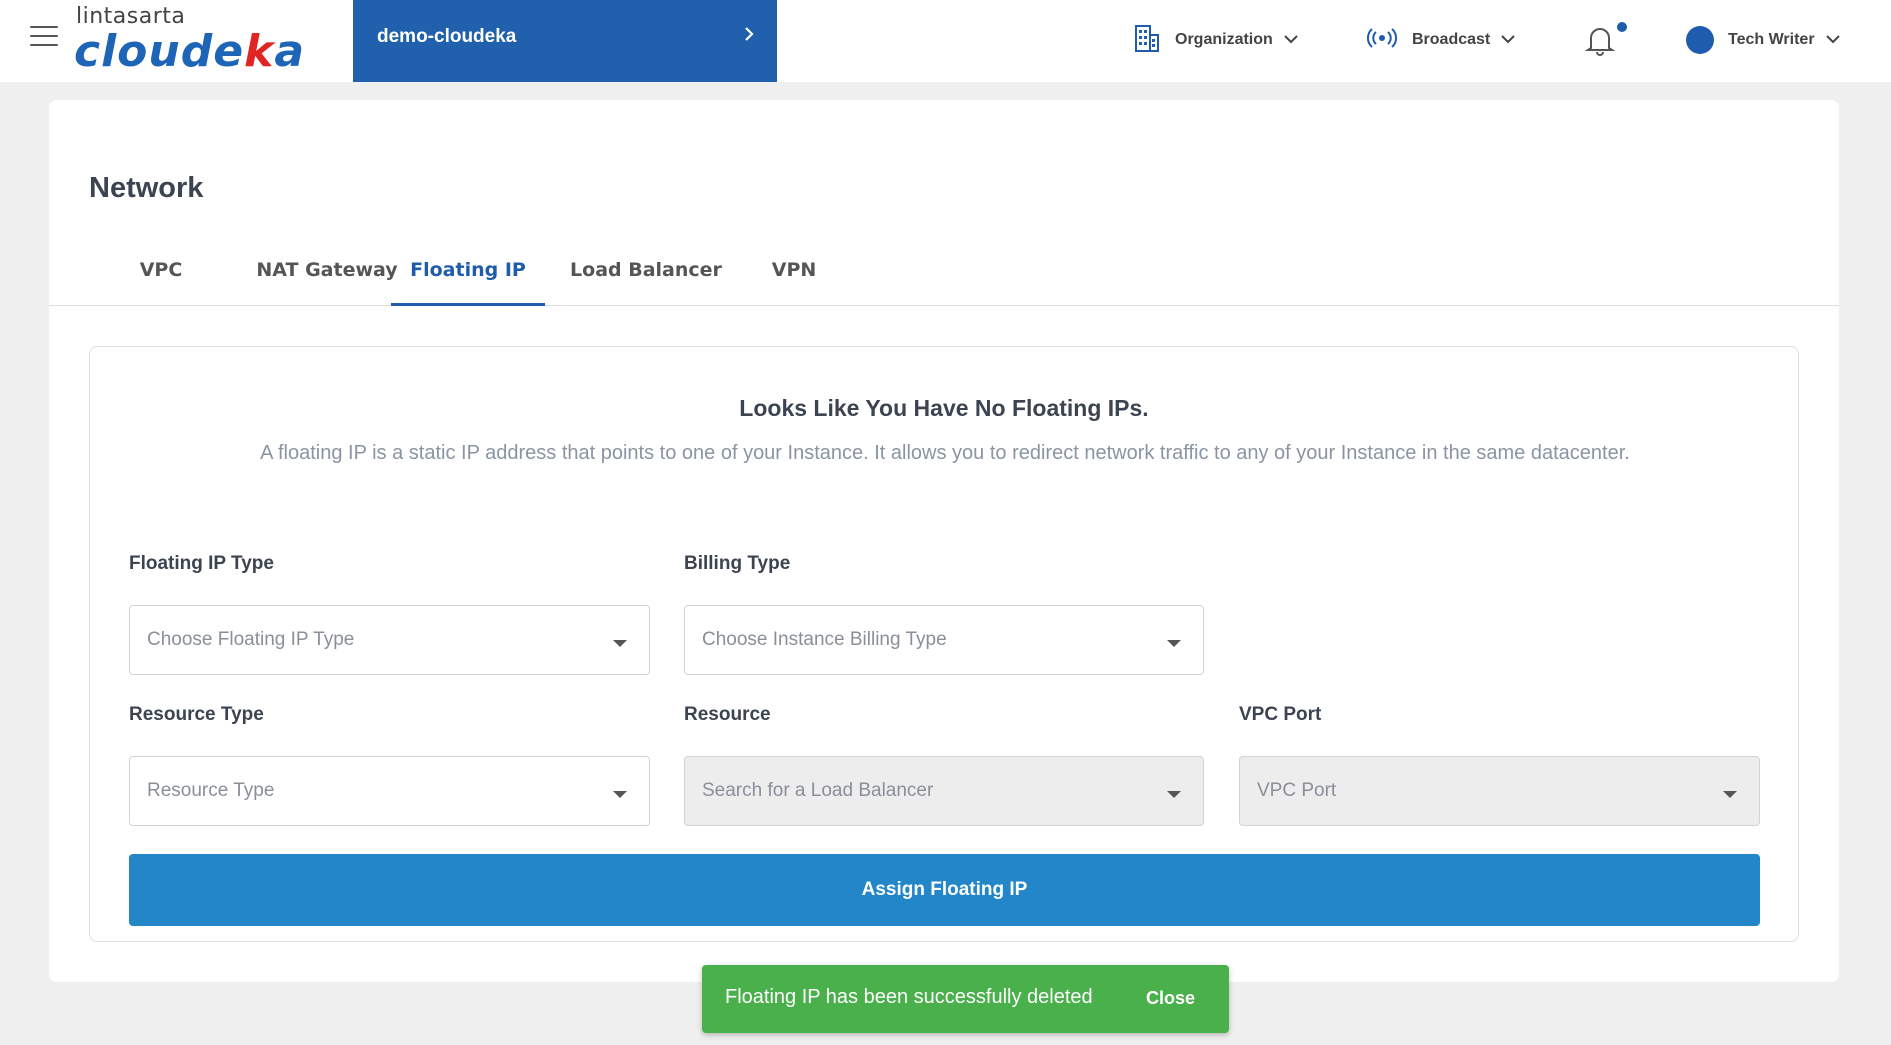 The height and width of the screenshot is (1045, 1891). I want to click on toast-close-button: Close, so click(1170, 998).